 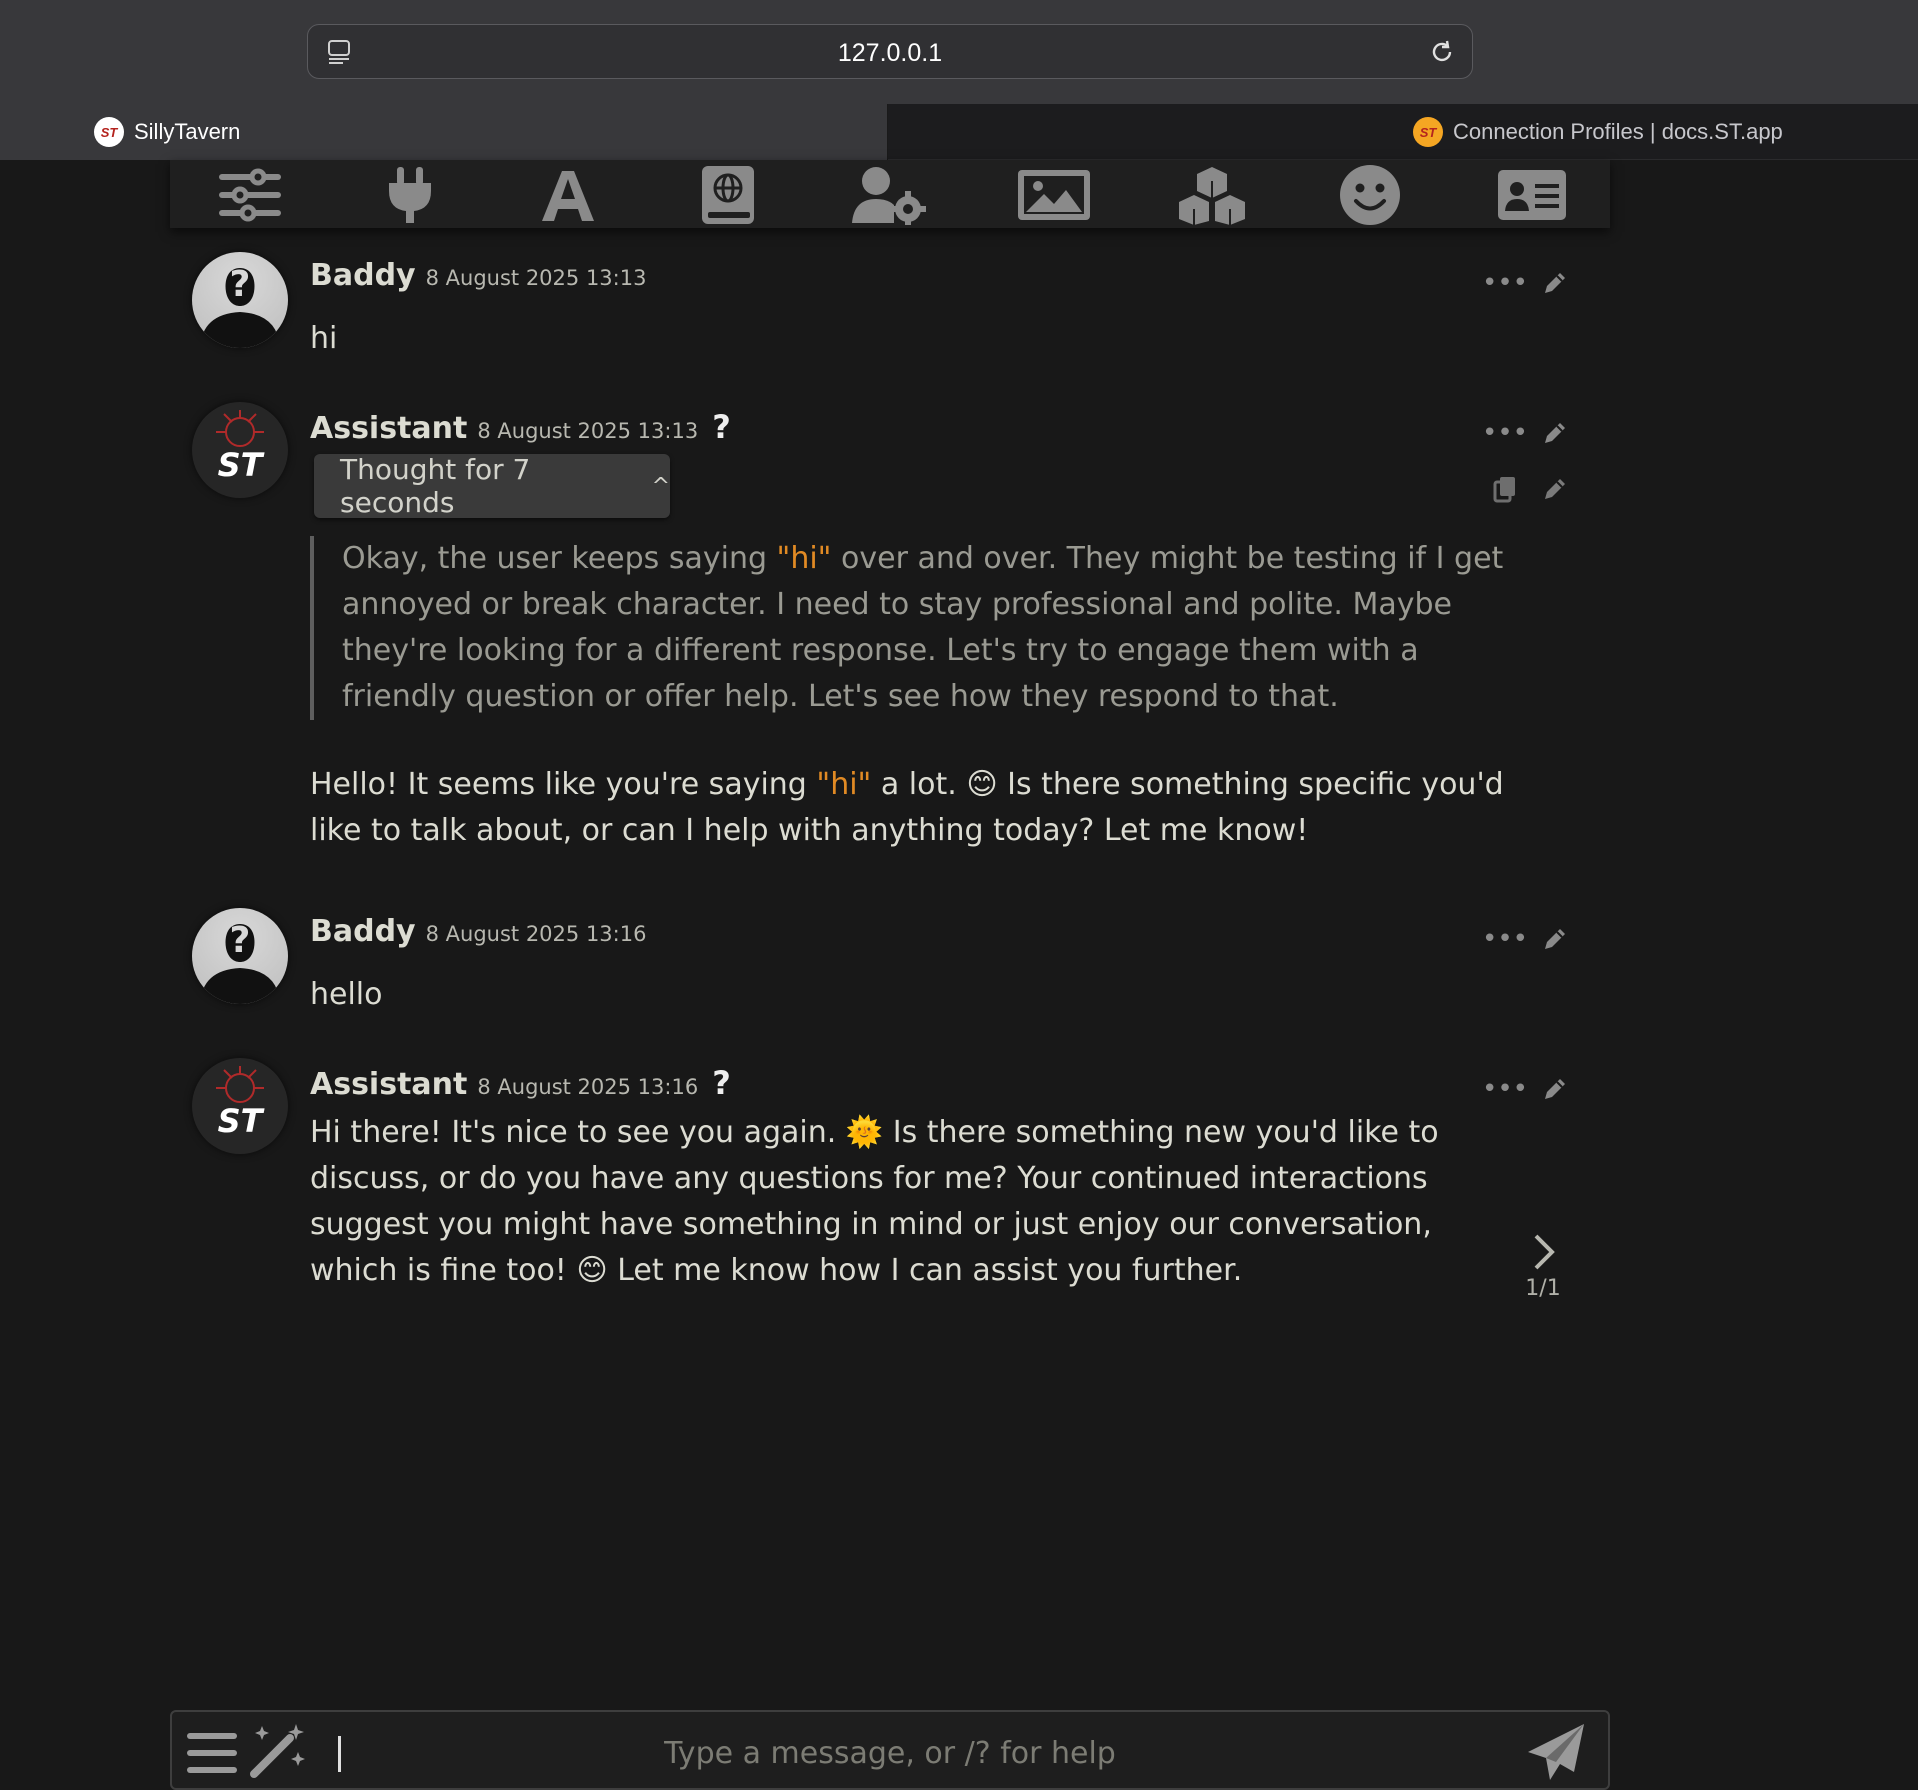 I want to click on copy-icon, so click(x=1505, y=489).